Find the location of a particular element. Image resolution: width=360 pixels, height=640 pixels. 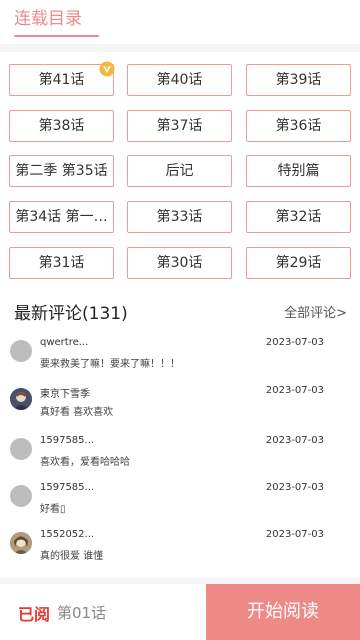

comment-item: 1552052... 2023-07-03 真的很爱 谁懂 is located at coordinates (180, 554).